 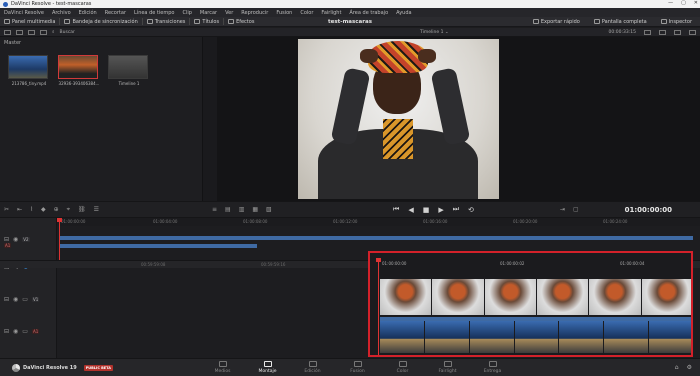 I want to click on quick-export-button: Exportar rápido, so click(x=556, y=22).